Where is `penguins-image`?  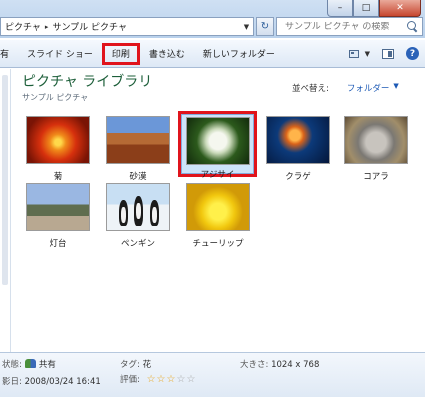 penguins-image is located at coordinates (138, 207).